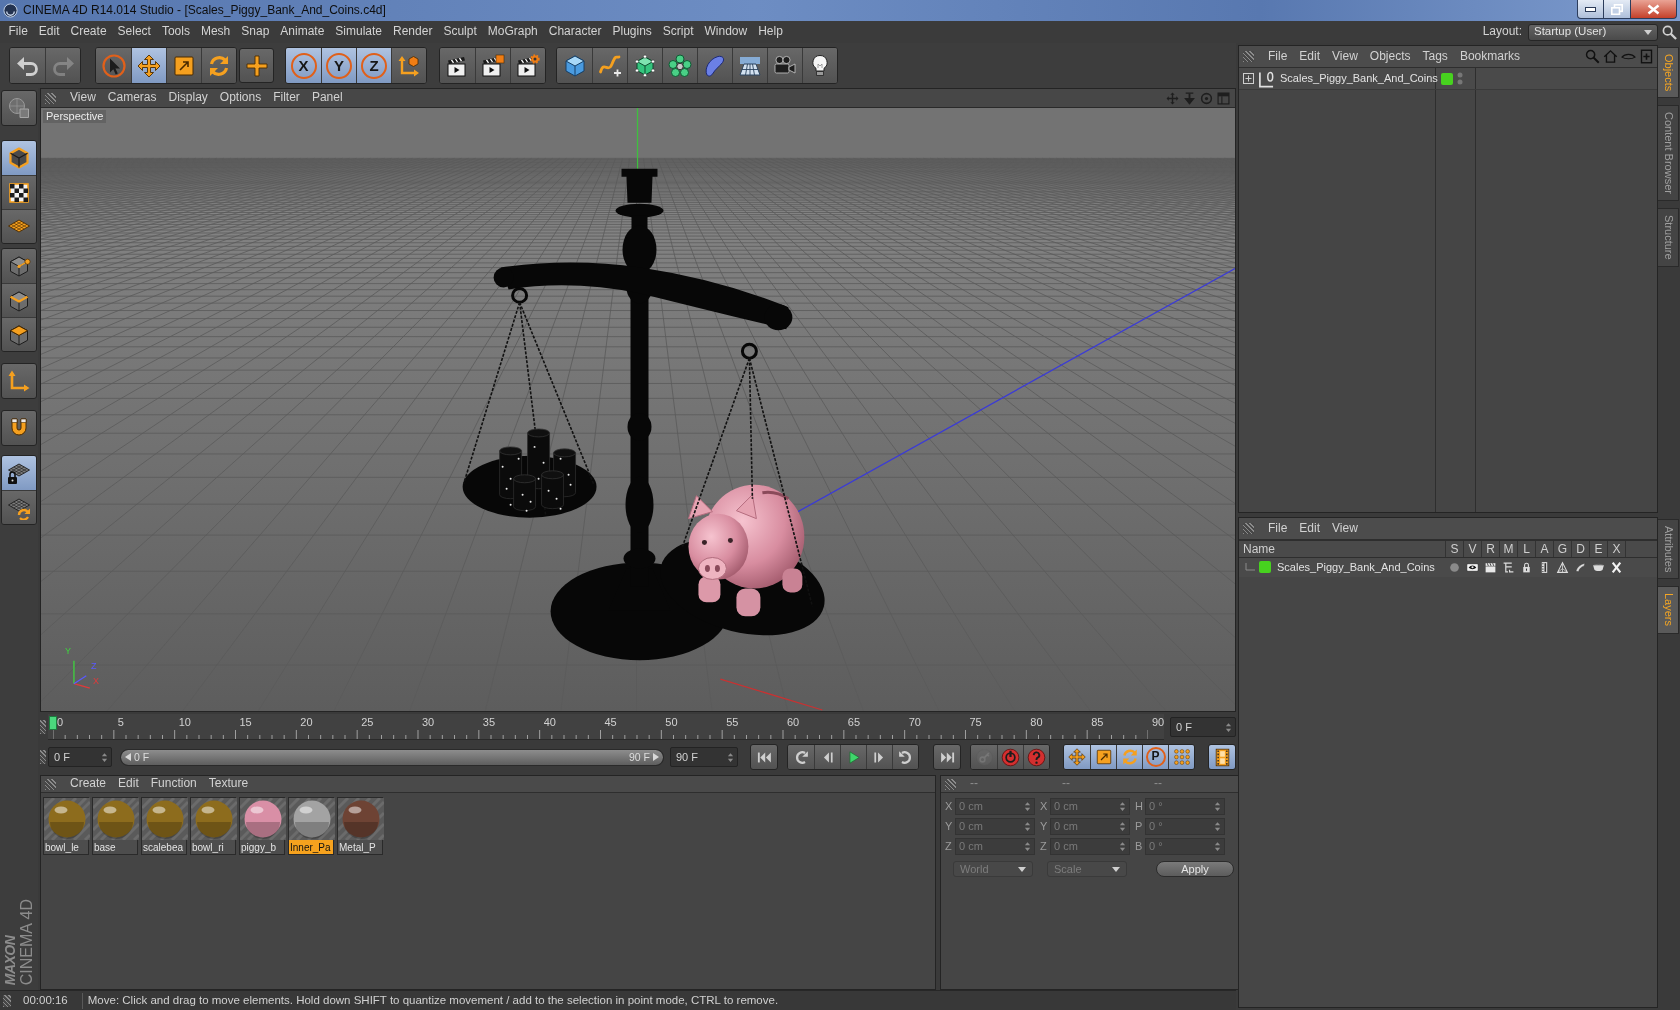 The height and width of the screenshot is (1010, 1680). I want to click on timeline-ruler: 0 5 10 15 20 25 30 35 40 45 50 55 60 65 70 75 80 85 90, so click(606, 727).